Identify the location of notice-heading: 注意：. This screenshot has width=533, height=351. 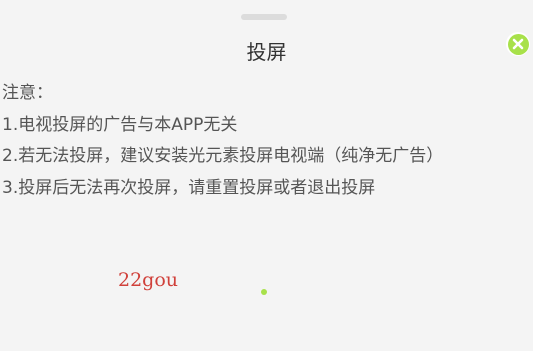
(27, 93).